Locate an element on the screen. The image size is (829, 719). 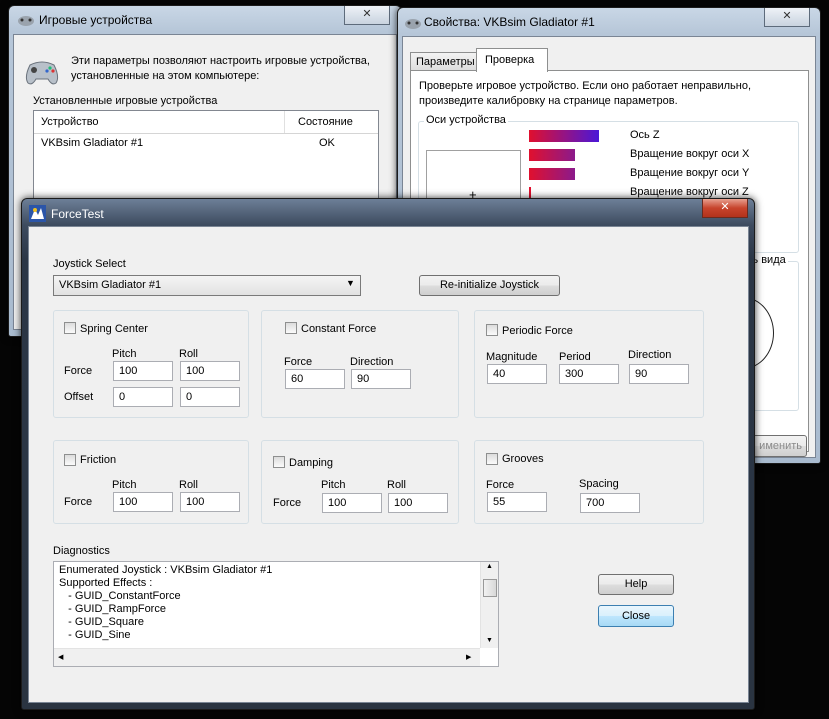
help-button: Help is located at coordinates (636, 584).